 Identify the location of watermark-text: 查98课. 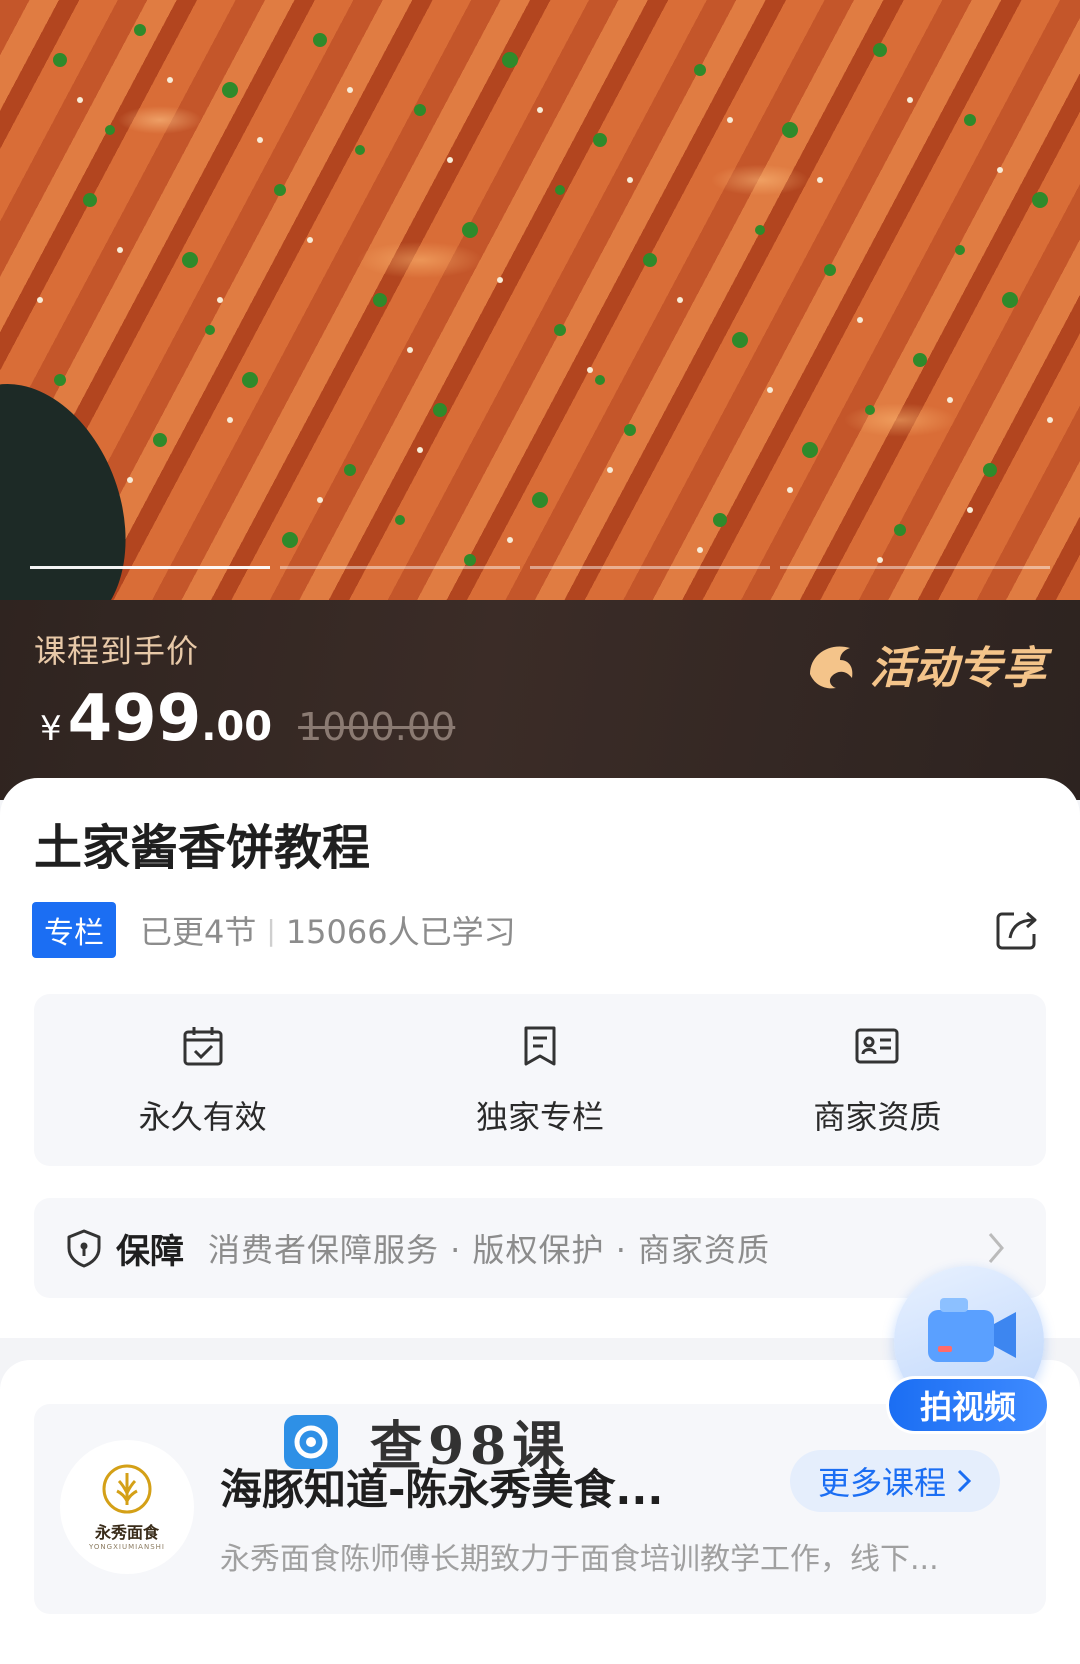
(470, 1446).